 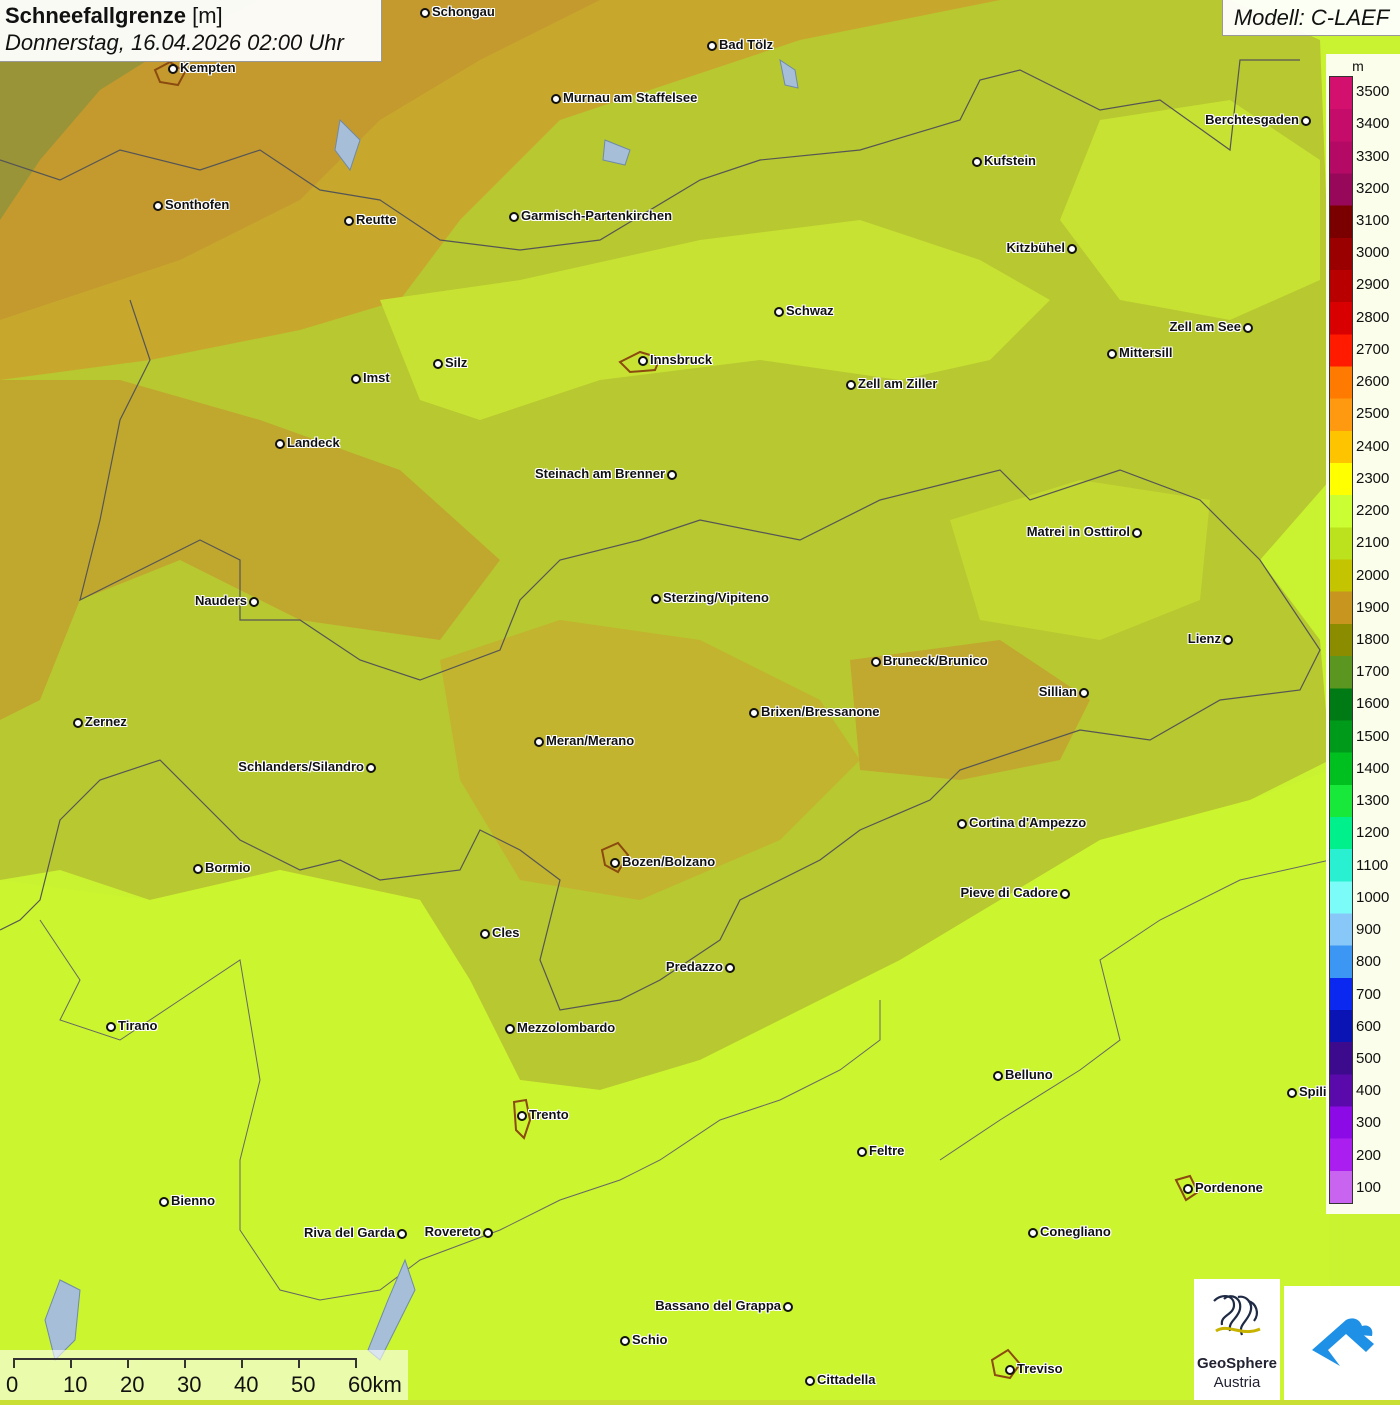 I want to click on city-label: Zell am Ziller, so click(x=897, y=383).